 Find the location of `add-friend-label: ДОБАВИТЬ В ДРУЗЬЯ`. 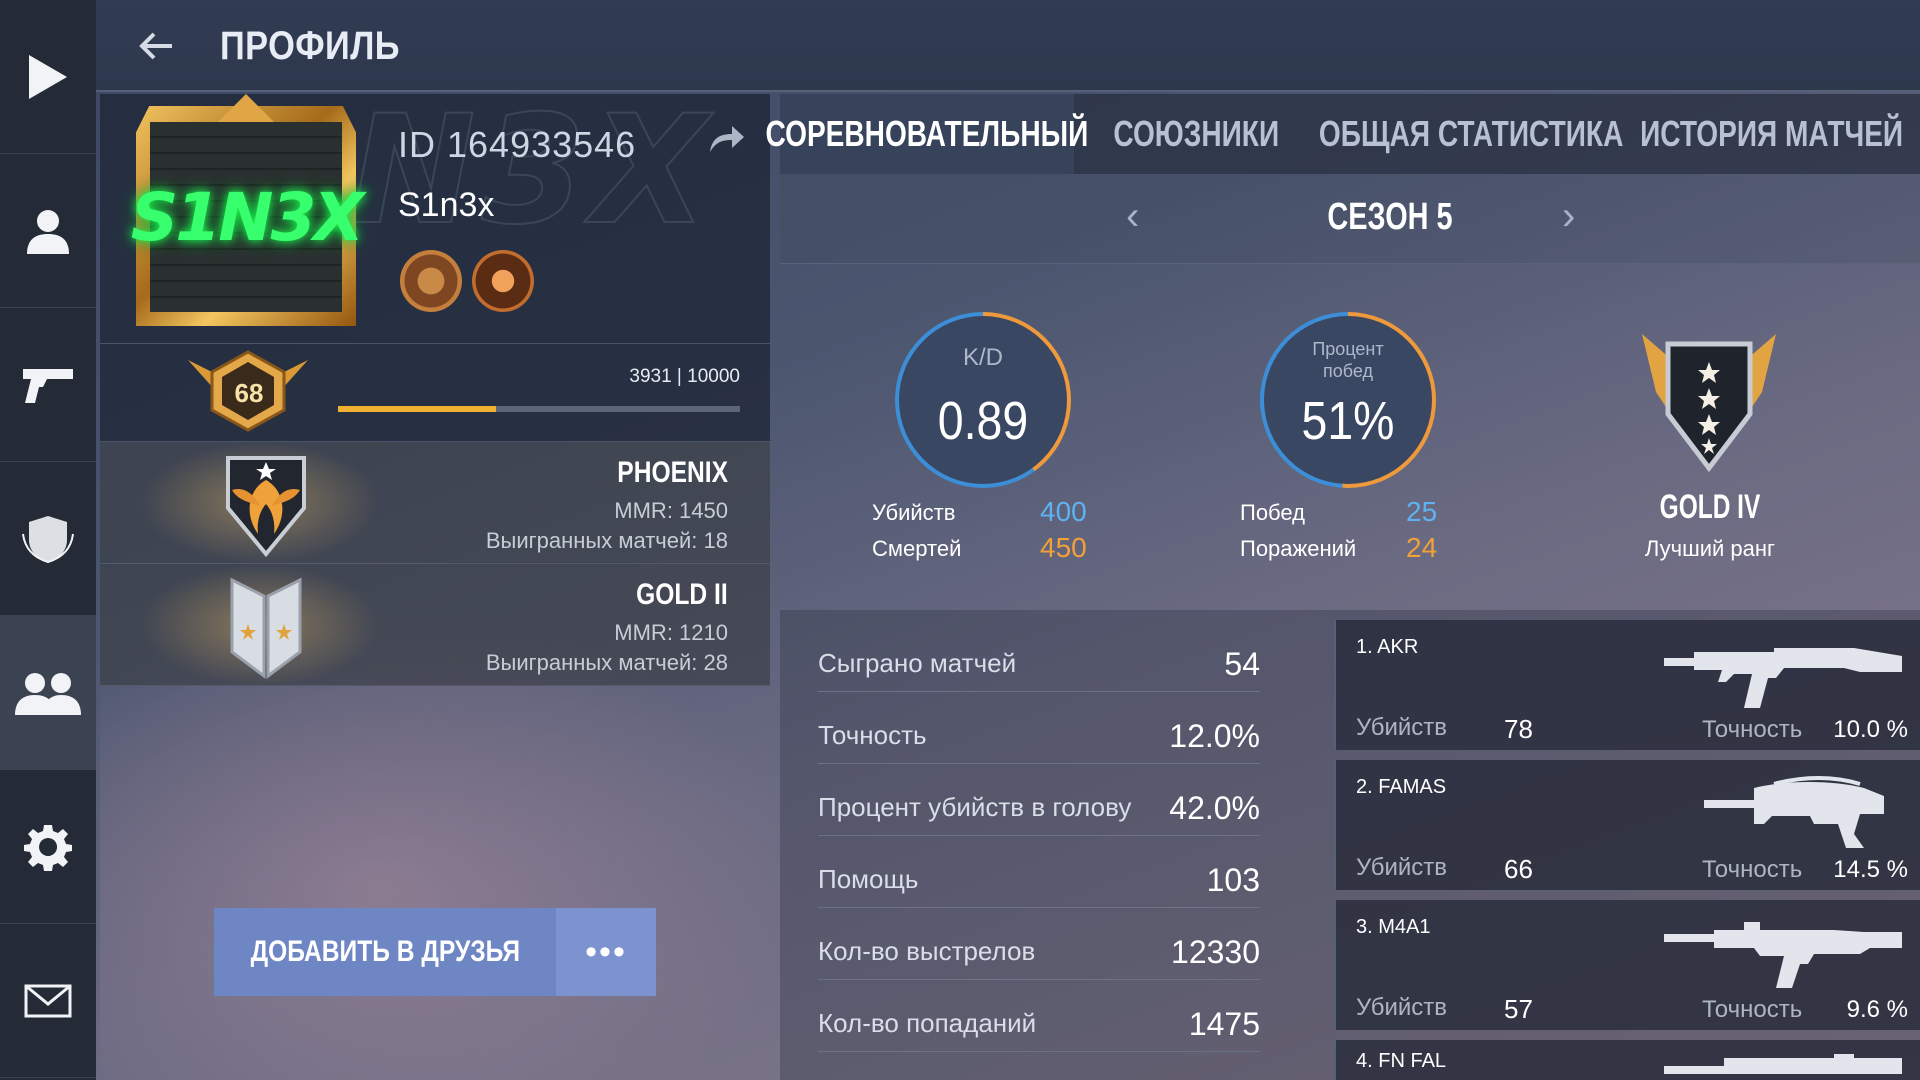

add-friend-label: ДОБАВИТЬ В ДРУЗЬЯ is located at coordinates (385, 951).